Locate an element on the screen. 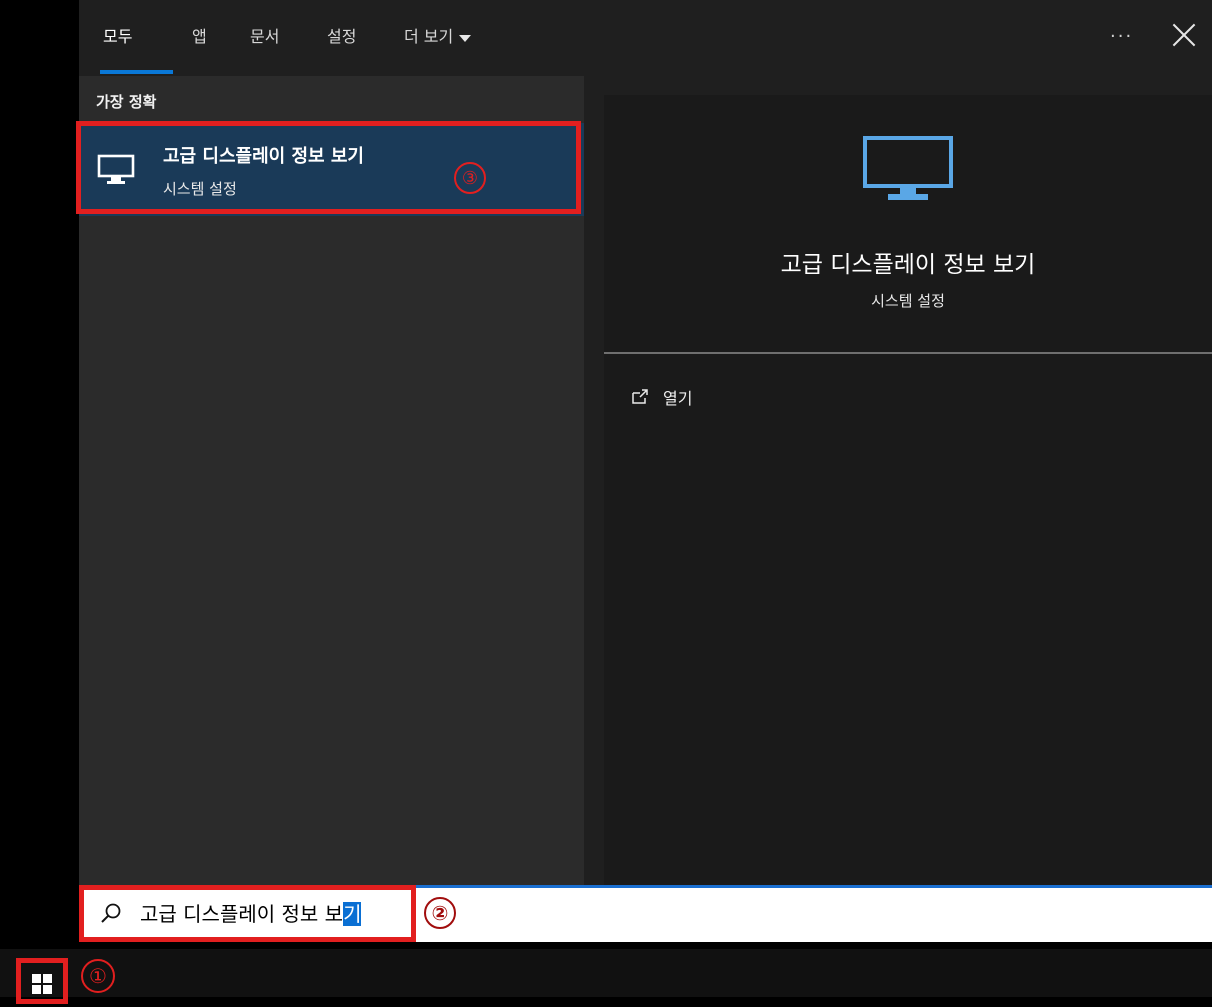 This screenshot has height=1007, width=1212. tab-more-label: 더 보기 is located at coordinates (429, 36).